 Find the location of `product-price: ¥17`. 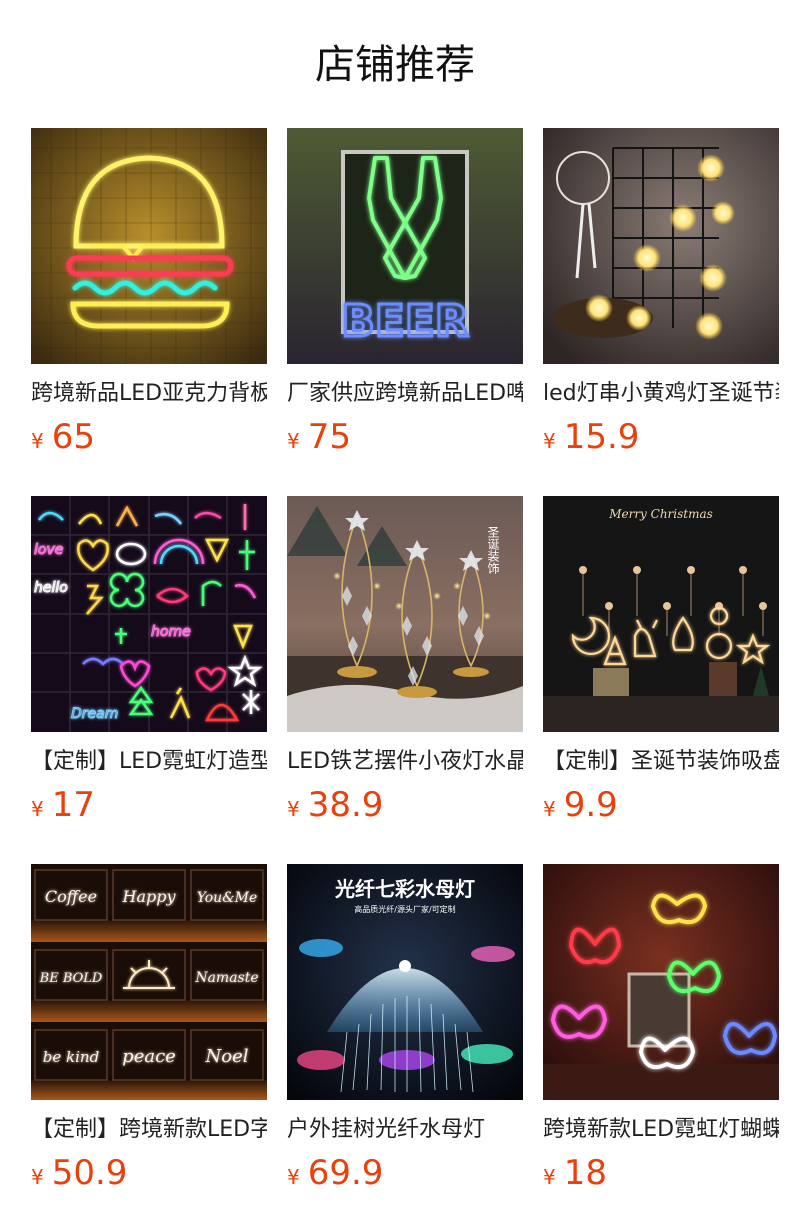

product-price: ¥17 is located at coordinates (63, 805).